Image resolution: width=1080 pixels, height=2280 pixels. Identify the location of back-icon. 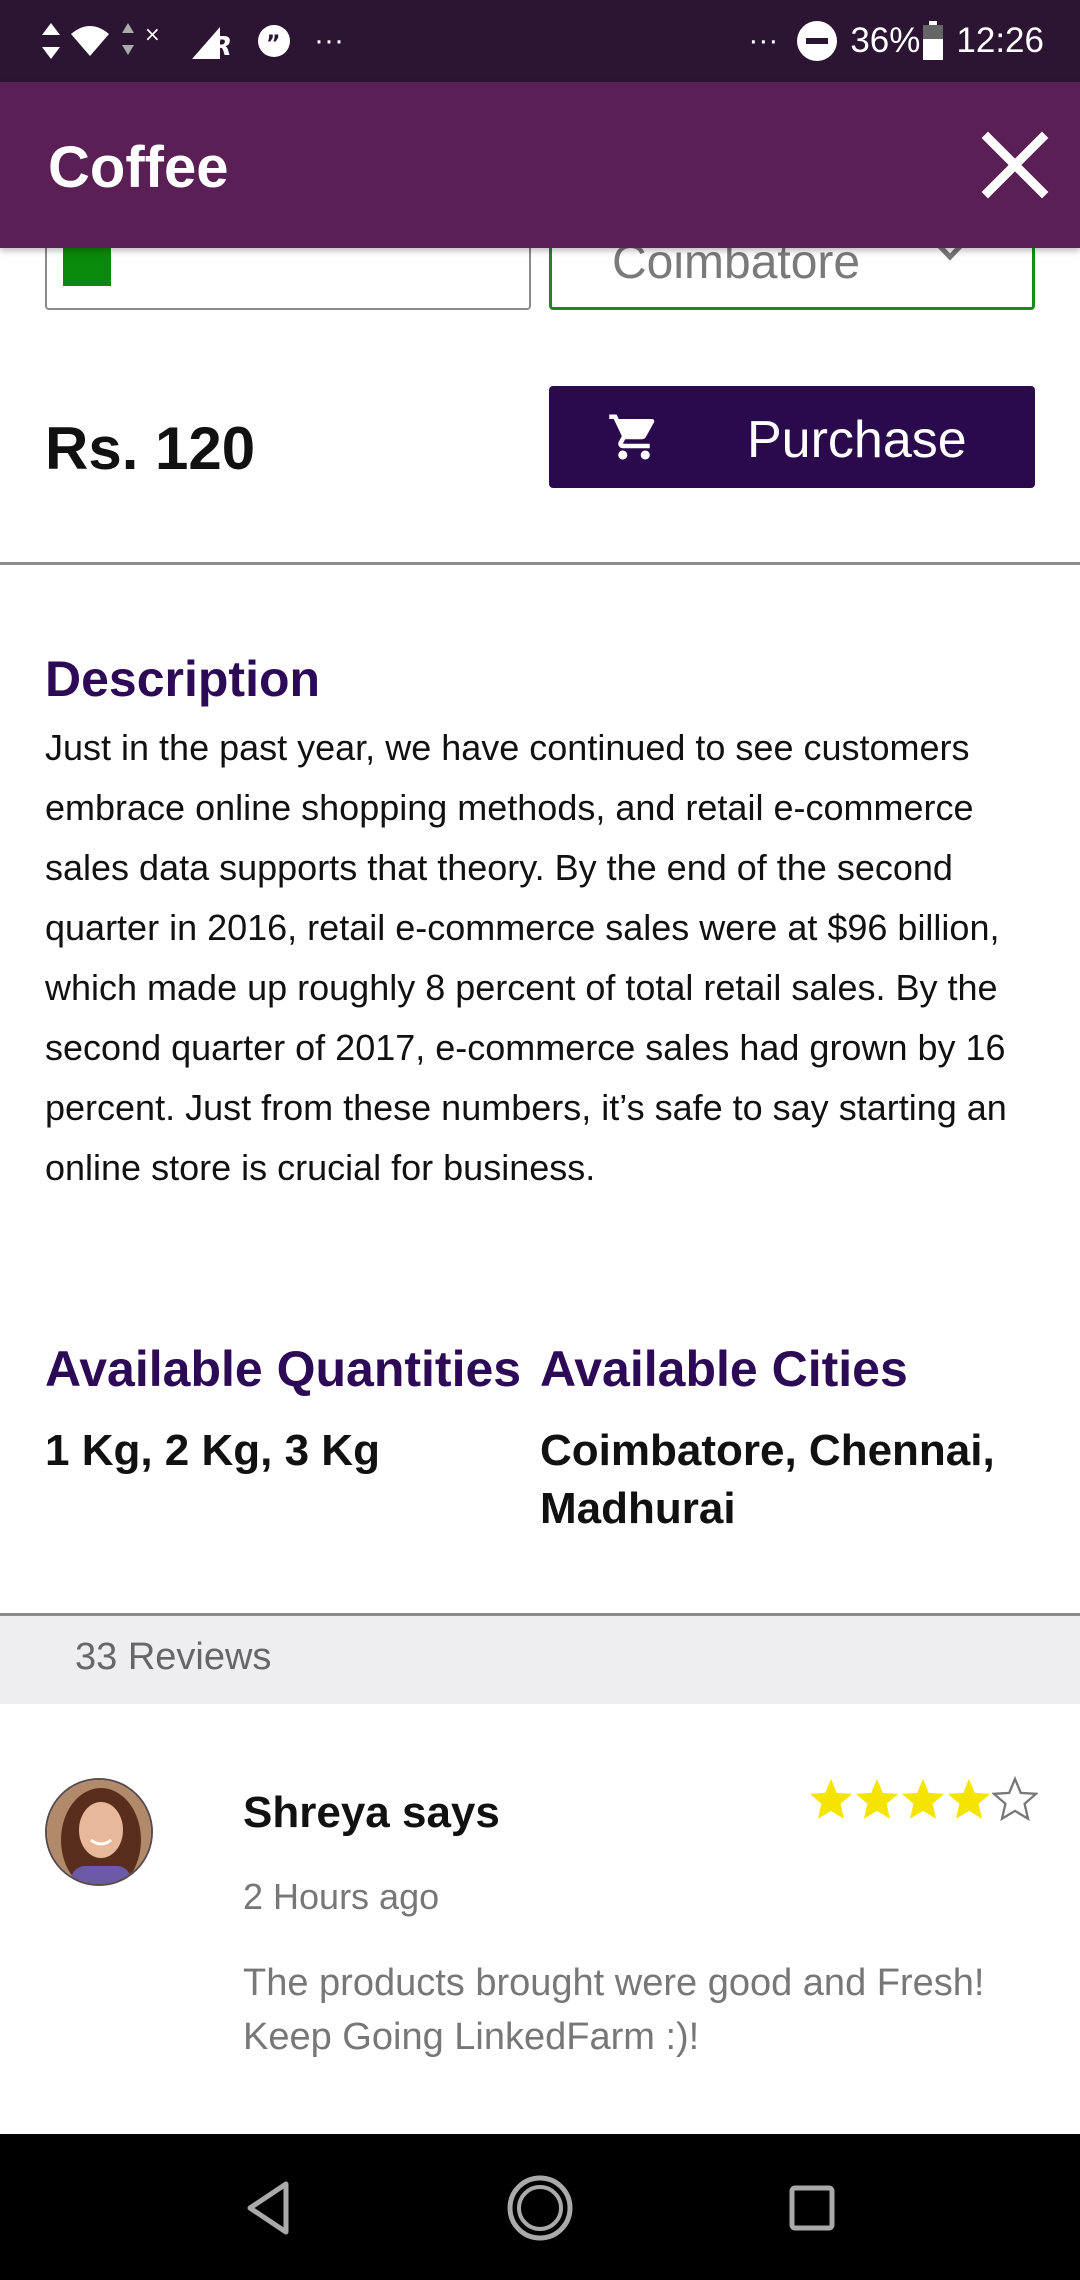
(270, 2208).